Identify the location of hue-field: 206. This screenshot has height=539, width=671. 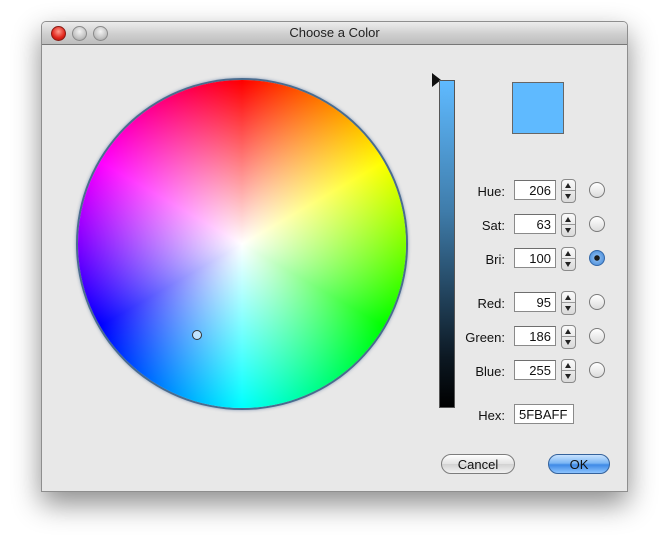
(535, 190).